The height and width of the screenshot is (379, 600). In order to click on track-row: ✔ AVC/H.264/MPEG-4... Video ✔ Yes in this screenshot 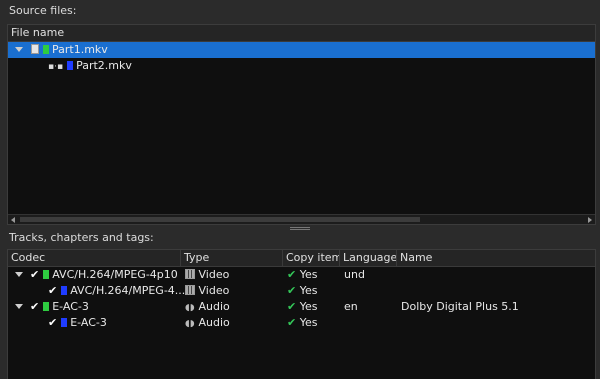, I will do `click(301, 291)`.